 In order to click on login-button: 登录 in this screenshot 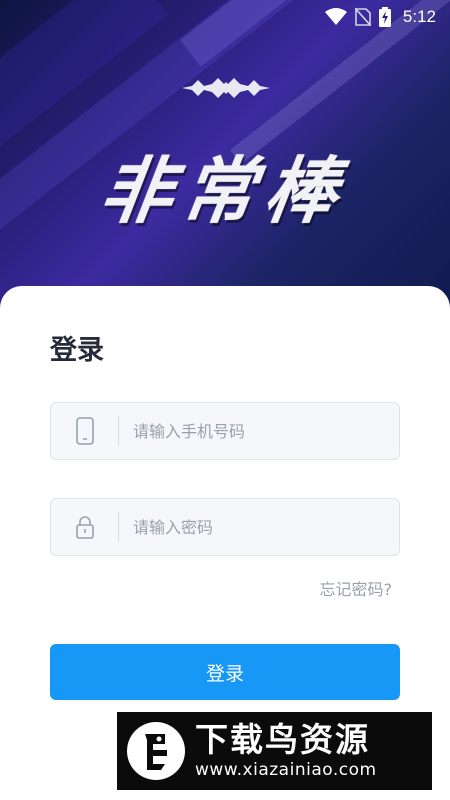, I will do `click(225, 672)`.